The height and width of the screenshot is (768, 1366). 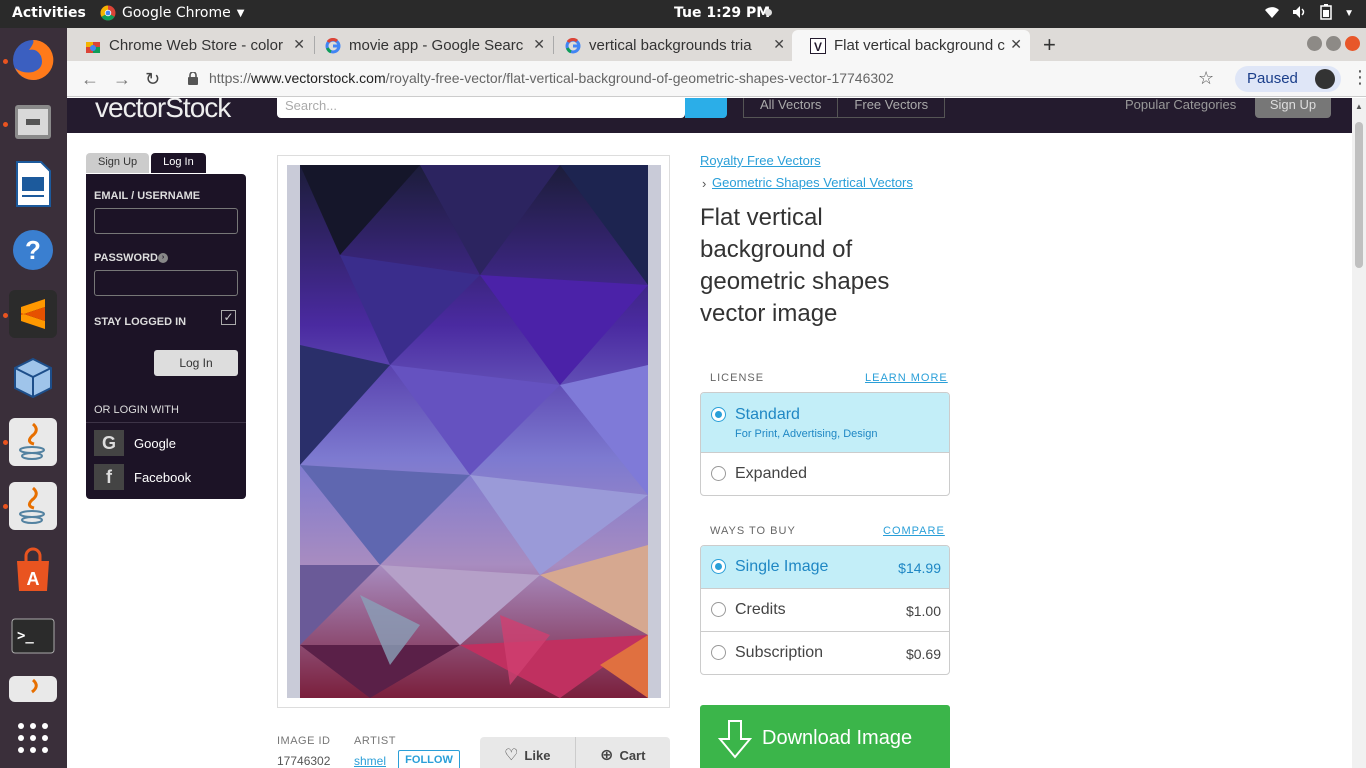 What do you see at coordinates (147, 196) in the screenshot?
I see `email-label: EMAIL / USERNAME` at bounding box center [147, 196].